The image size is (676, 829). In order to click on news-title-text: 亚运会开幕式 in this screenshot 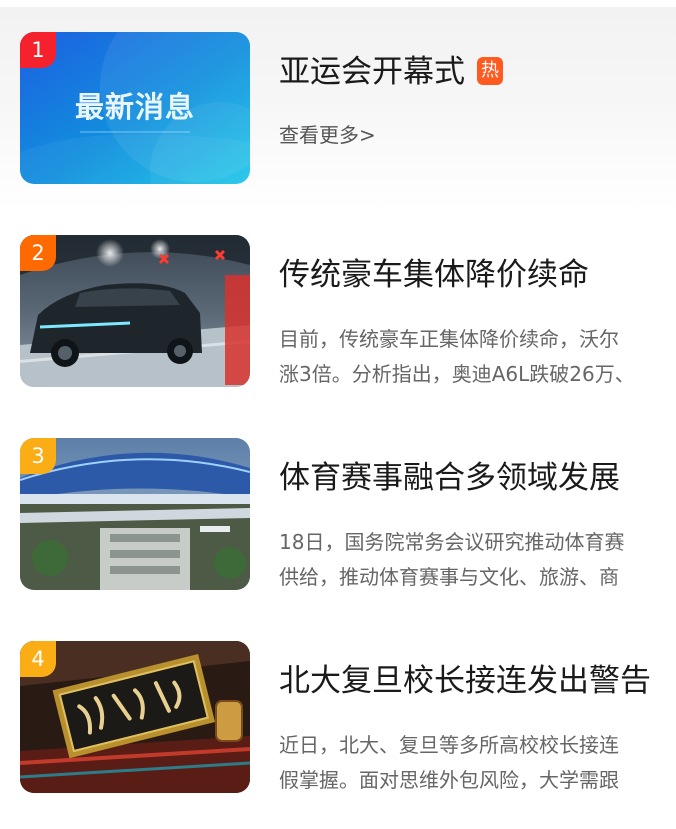, I will do `click(372, 72)`.